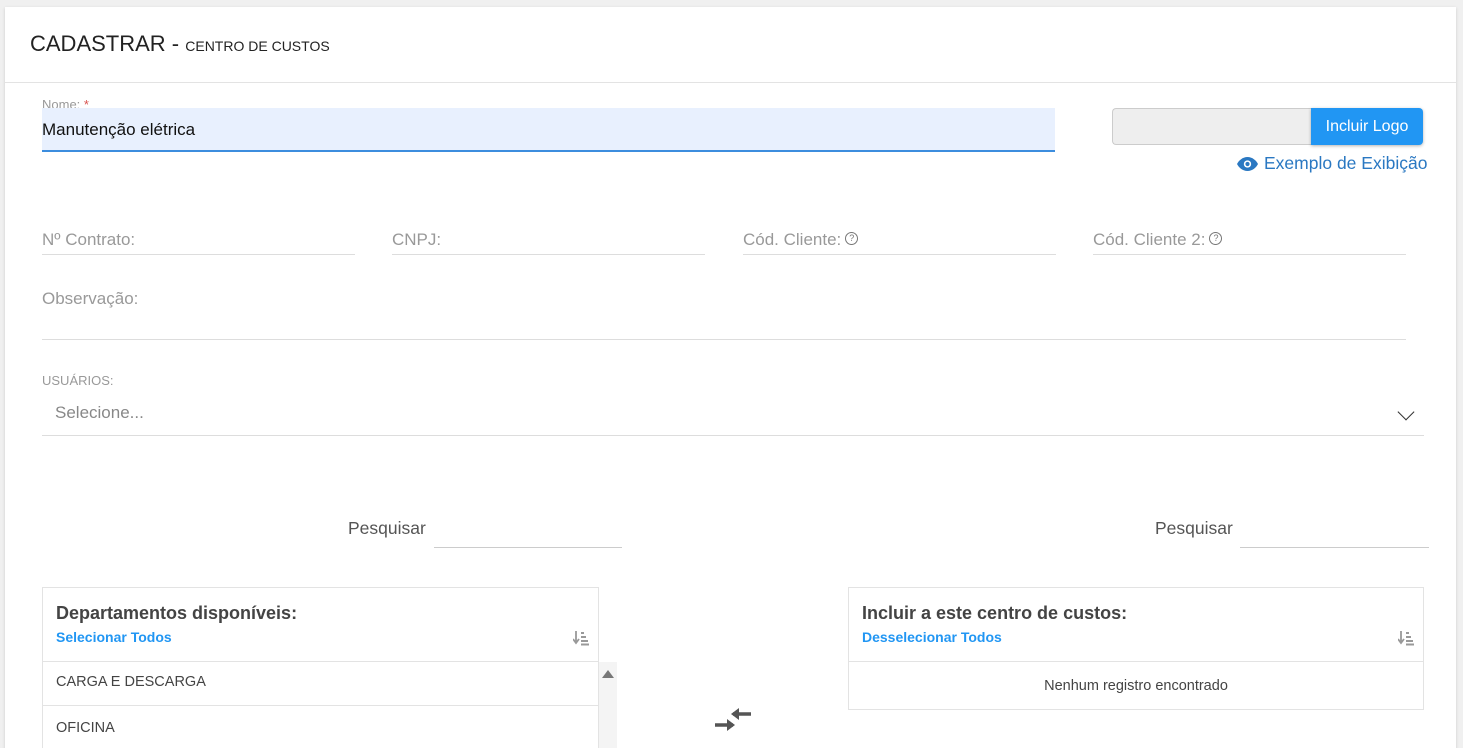 Image resolution: width=1463 pixels, height=748 pixels. What do you see at coordinates (177, 613) in the screenshot?
I see `available-title: Departamentos disponíveis:` at bounding box center [177, 613].